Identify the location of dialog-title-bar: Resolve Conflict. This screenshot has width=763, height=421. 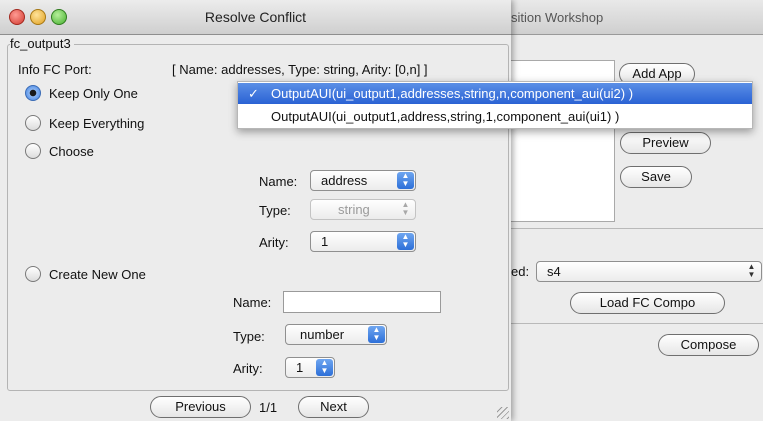
(255, 17).